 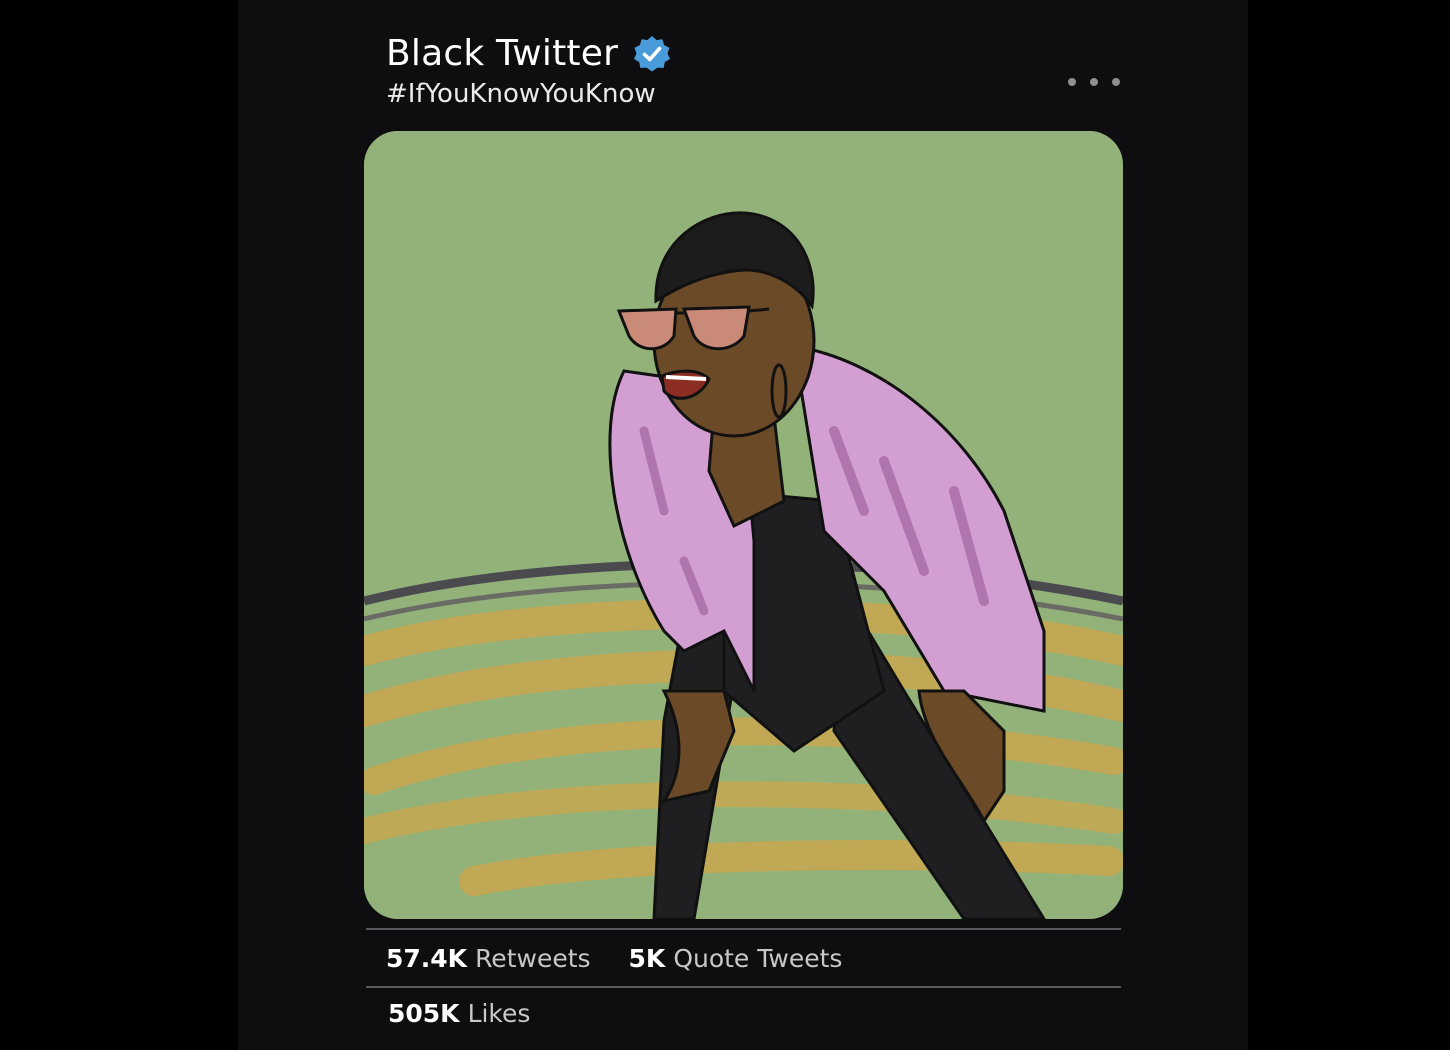 What do you see at coordinates (647, 958) in the screenshot?
I see `quote-tweets-count: 5K` at bounding box center [647, 958].